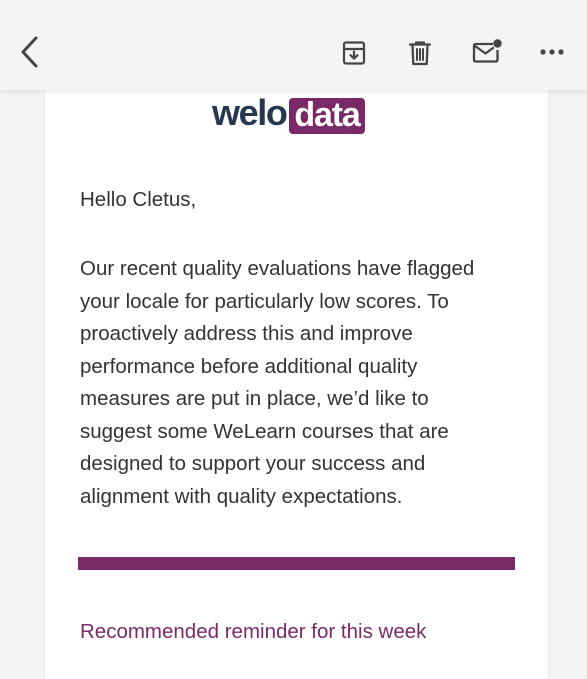  I want to click on body-line: designed to support your success and, so click(253, 463).